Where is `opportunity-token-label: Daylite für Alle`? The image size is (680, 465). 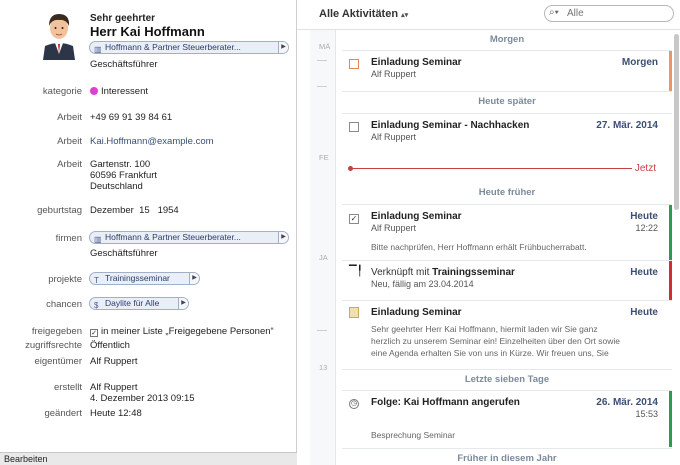
opportunity-token-label: Daylite für Alle is located at coordinates (132, 303).